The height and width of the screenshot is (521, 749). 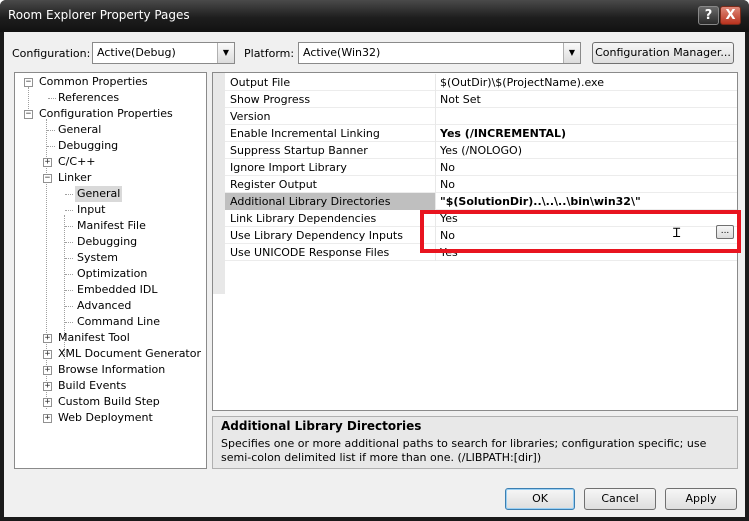 I want to click on property-name: Output File, so click(x=330, y=82).